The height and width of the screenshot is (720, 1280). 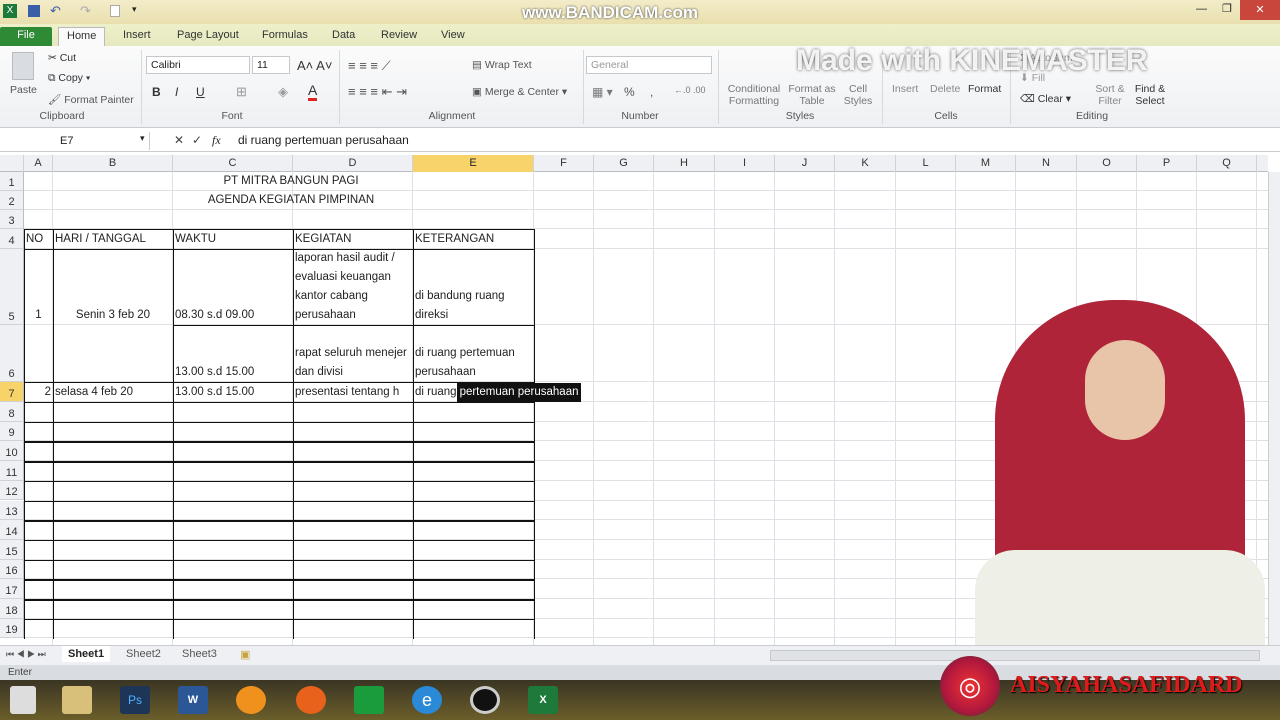 I want to click on merge-center-button: ▣ Merge & Center ▾, so click(x=519, y=92).